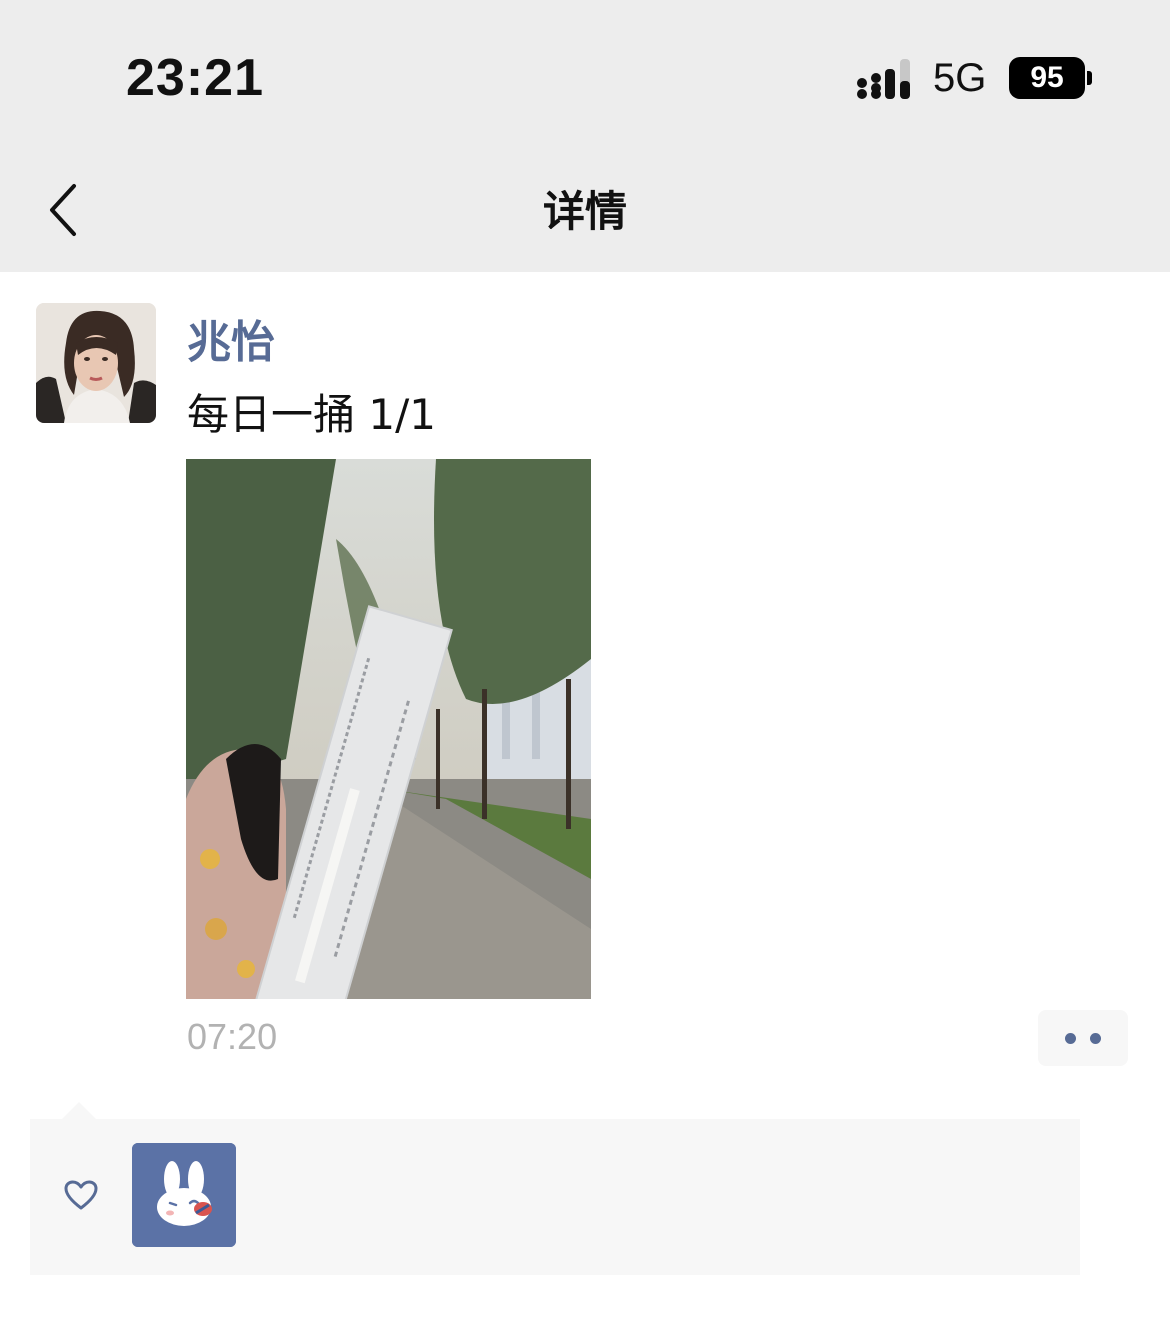 Image resolution: width=1170 pixels, height=1327 pixels. I want to click on signal-icon, so click(883, 79).